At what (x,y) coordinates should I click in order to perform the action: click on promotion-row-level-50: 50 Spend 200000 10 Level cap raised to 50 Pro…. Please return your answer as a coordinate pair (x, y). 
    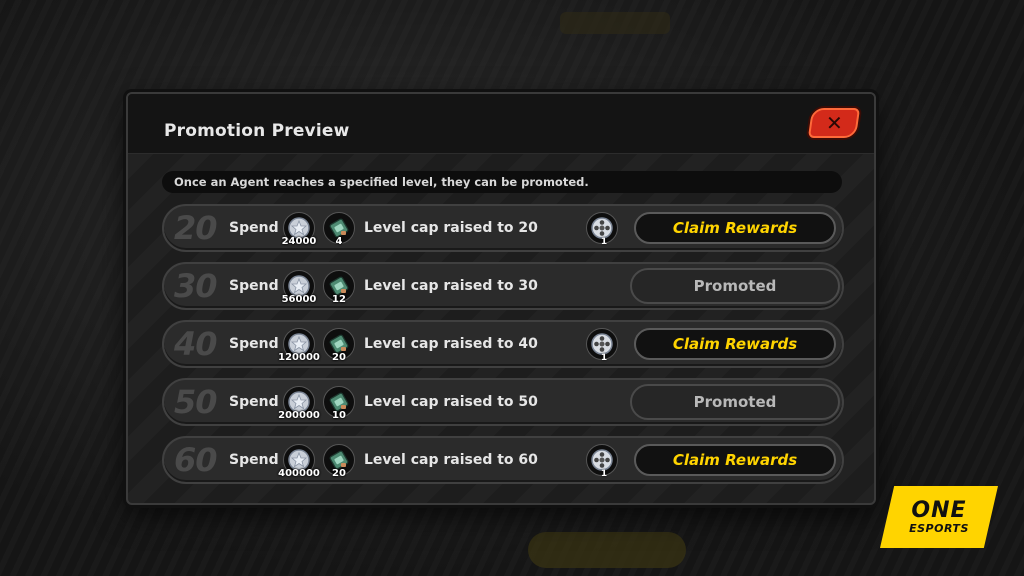
    Looking at the image, I should click on (503, 402).